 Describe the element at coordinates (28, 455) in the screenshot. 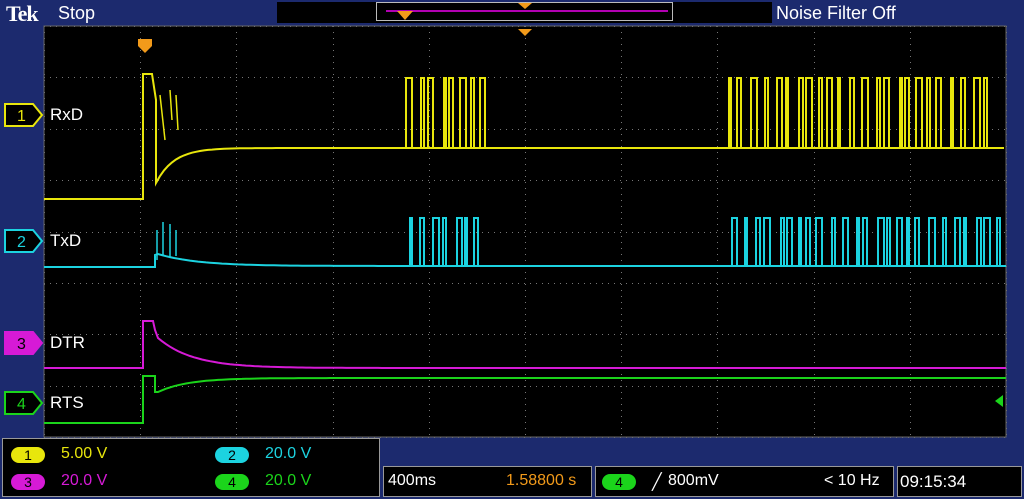

I see `ch1-badge: 1` at that location.